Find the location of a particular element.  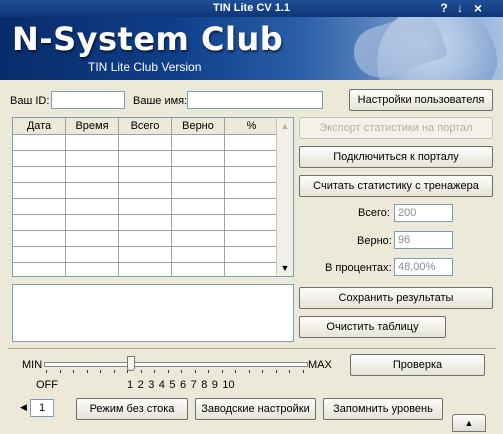

table-scrollbar: ▲ ▼ is located at coordinates (284, 197).